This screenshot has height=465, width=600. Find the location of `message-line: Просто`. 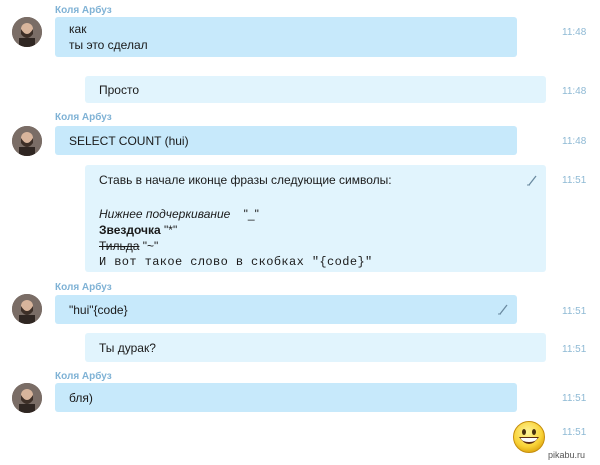

message-line: Просто is located at coordinates (119, 90).